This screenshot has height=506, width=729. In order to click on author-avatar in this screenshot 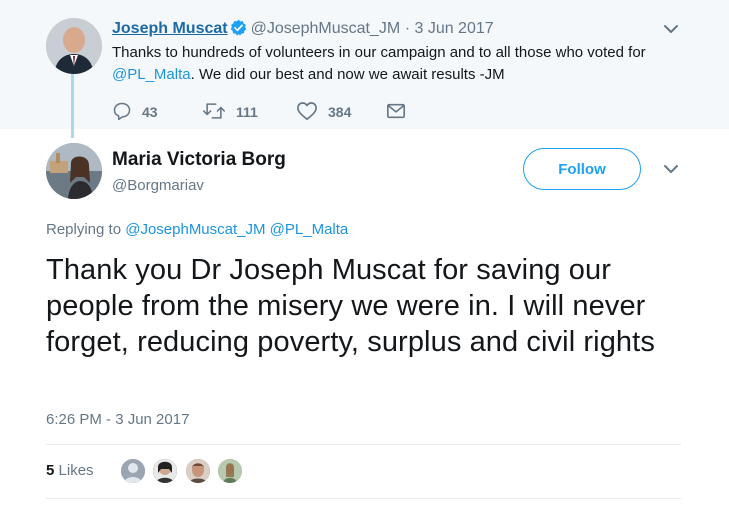, I will do `click(74, 171)`.